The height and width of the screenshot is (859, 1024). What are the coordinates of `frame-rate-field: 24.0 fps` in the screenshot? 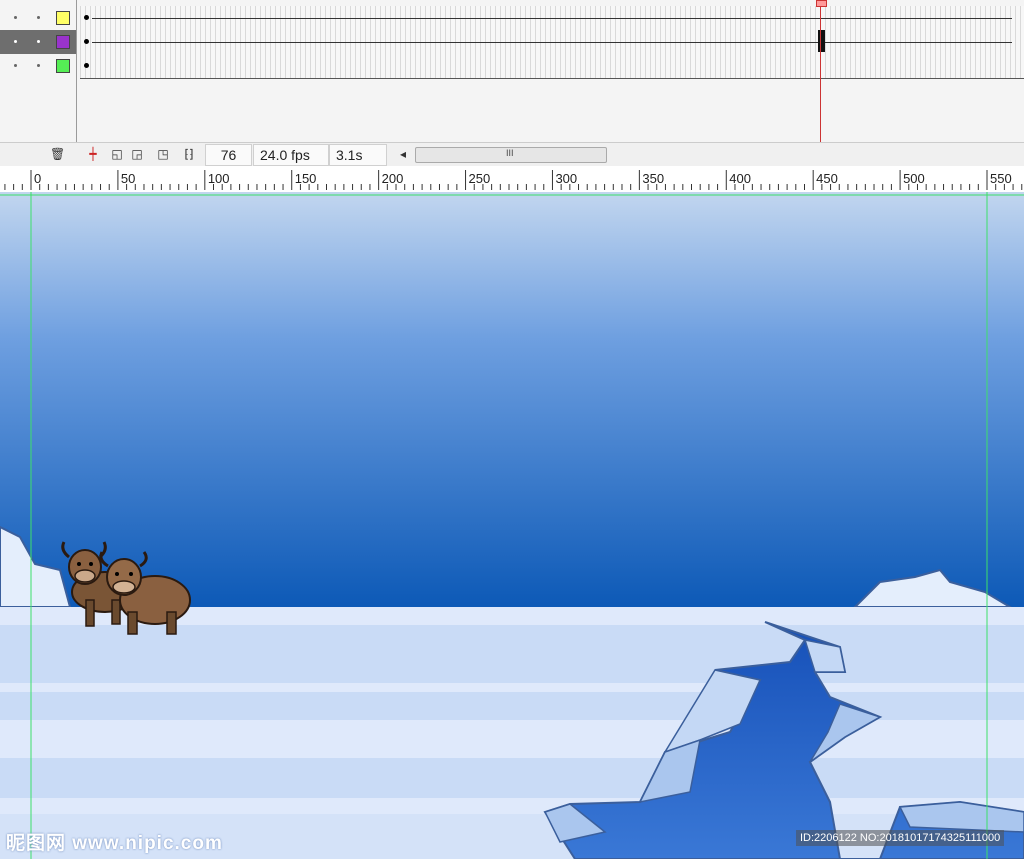 It's located at (291, 155).